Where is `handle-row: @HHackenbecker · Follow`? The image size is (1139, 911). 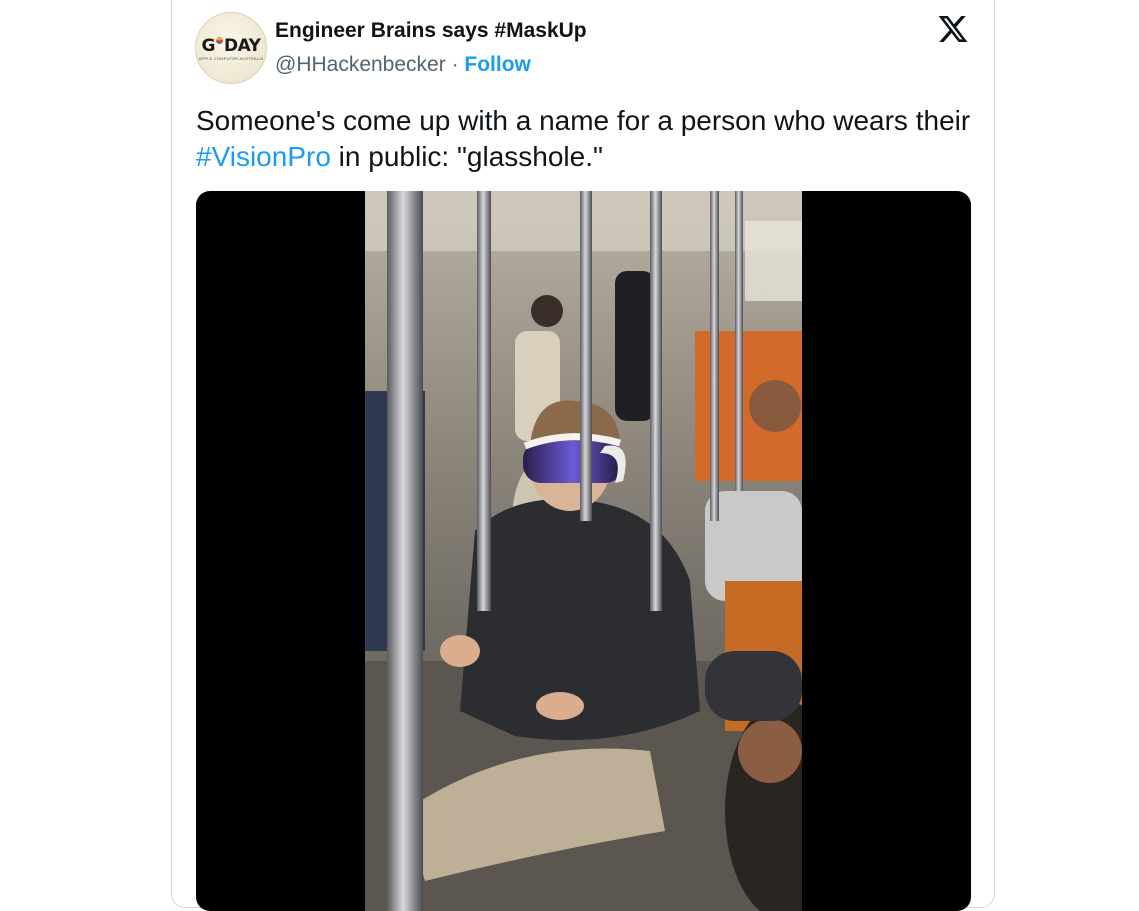
handle-row: @HHackenbecker · Follow is located at coordinates (403, 65).